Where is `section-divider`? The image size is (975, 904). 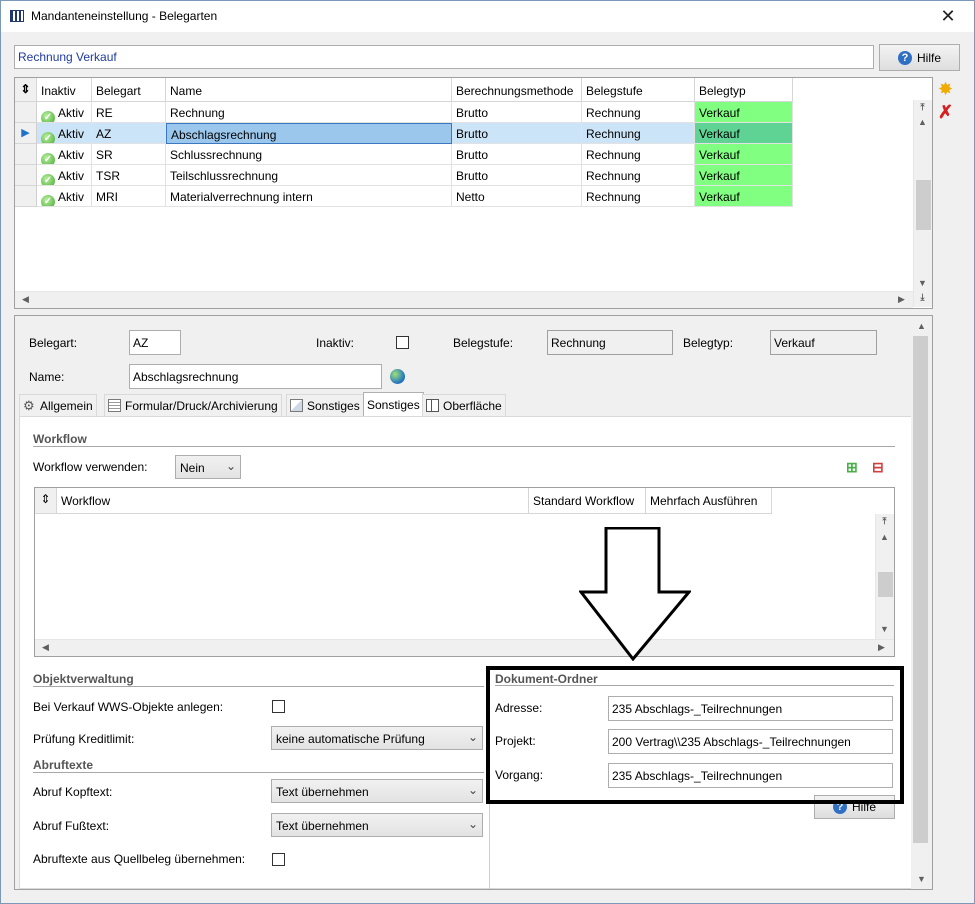
section-divider is located at coordinates (464, 446).